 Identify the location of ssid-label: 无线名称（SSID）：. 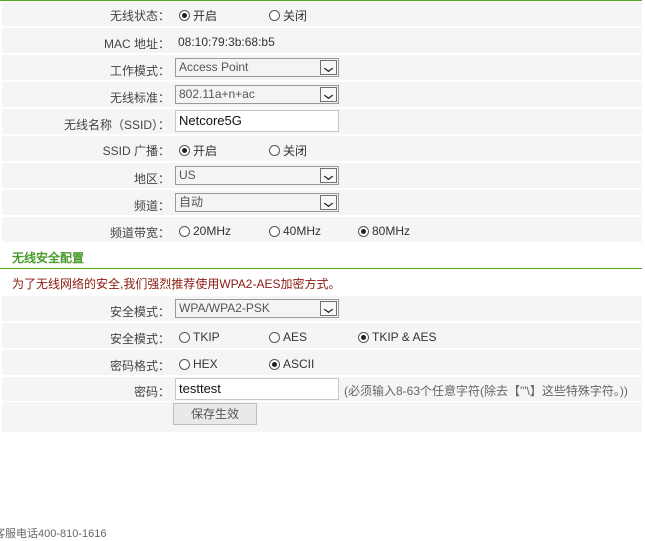
(116, 125).